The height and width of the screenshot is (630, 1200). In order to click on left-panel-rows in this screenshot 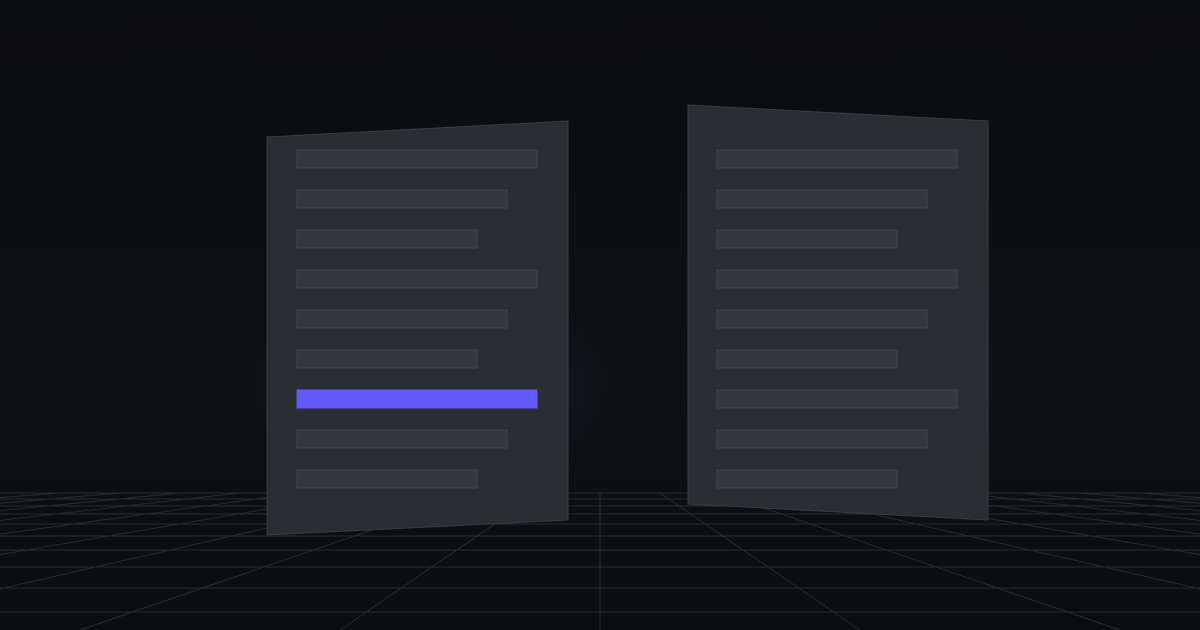, I will do `click(417, 319)`.